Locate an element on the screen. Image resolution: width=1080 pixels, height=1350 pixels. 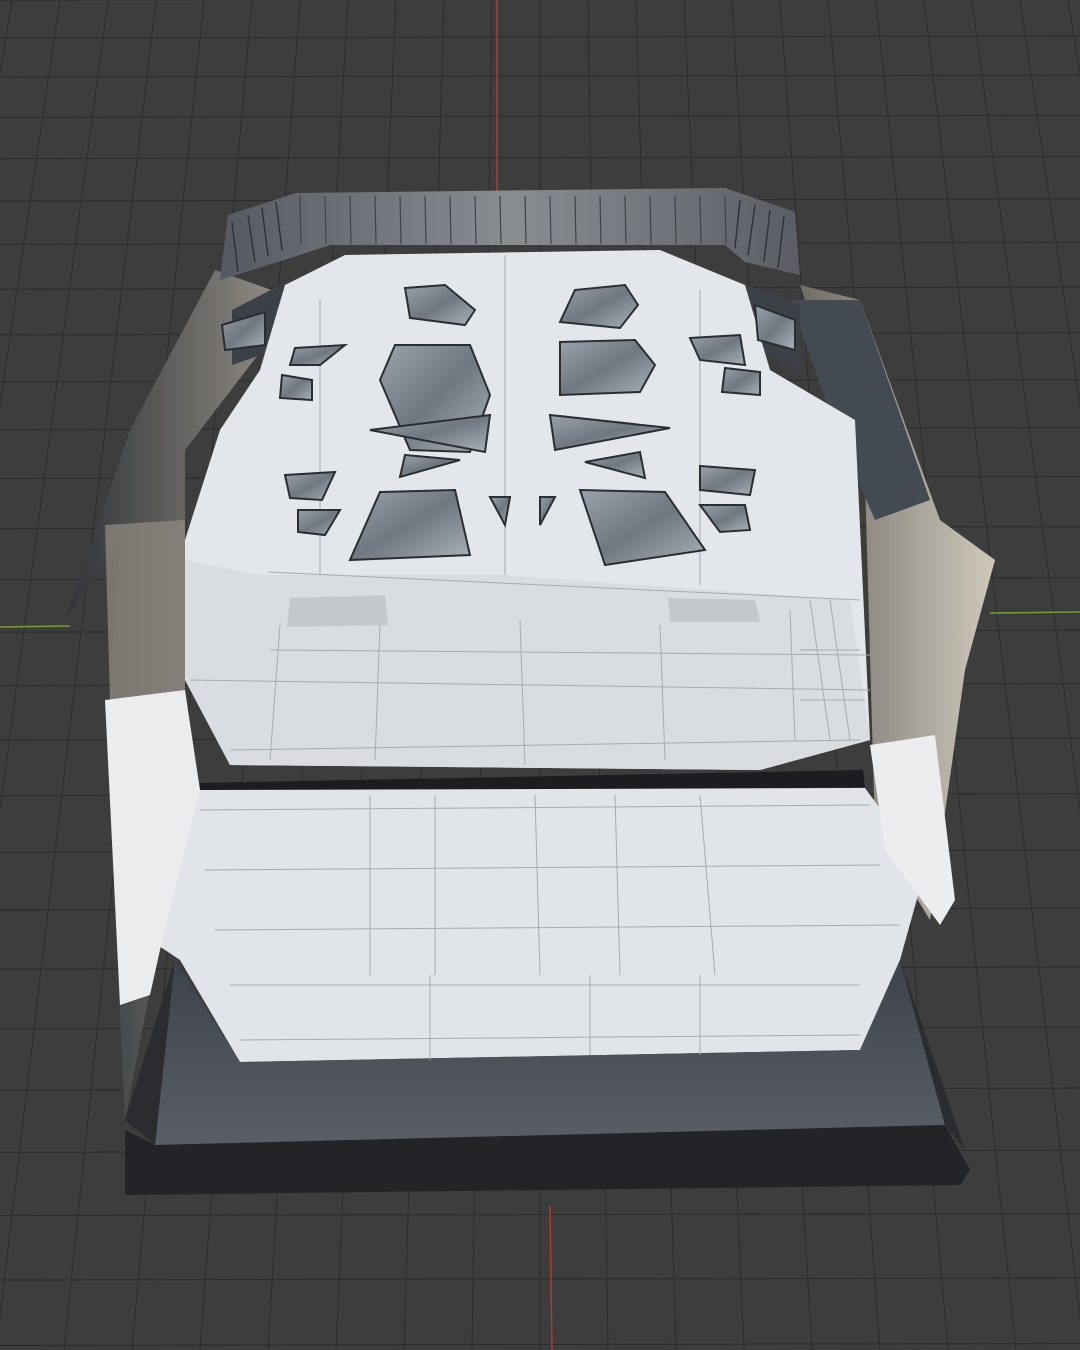
x-axis-line-left is located at coordinates (35, 626).